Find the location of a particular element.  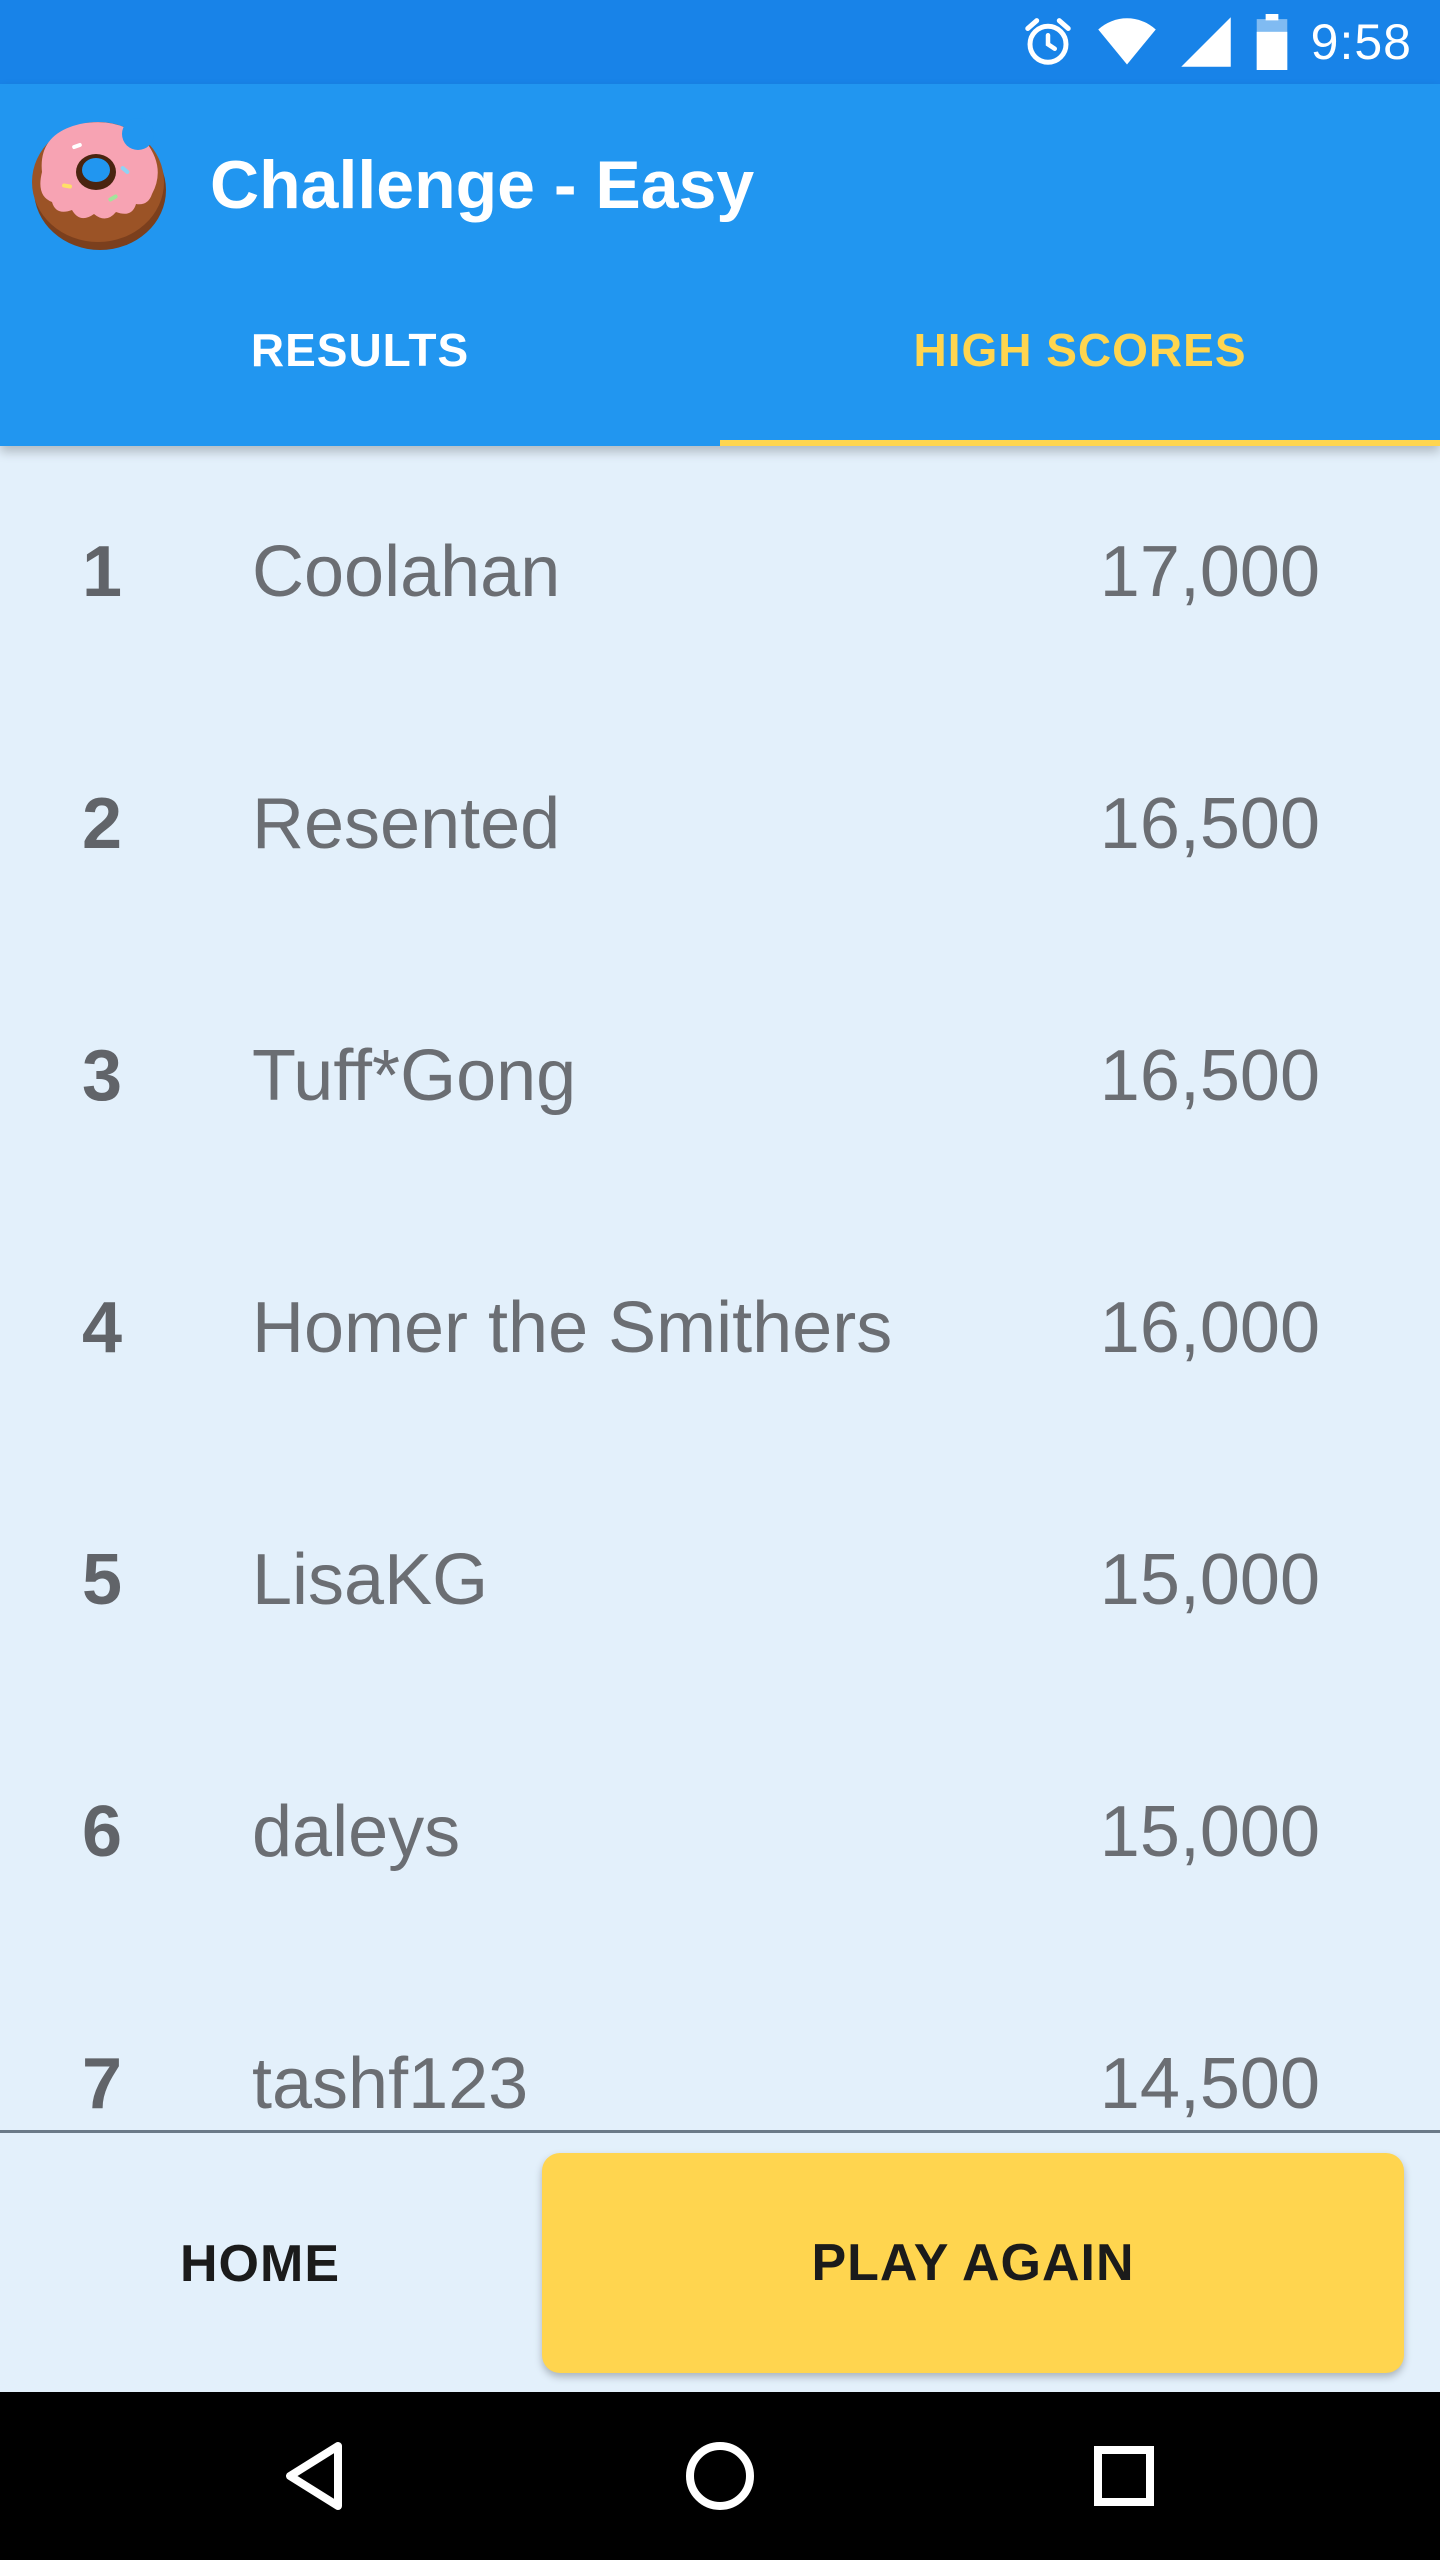

player-score: 14,500 is located at coordinates (1209, 2084).